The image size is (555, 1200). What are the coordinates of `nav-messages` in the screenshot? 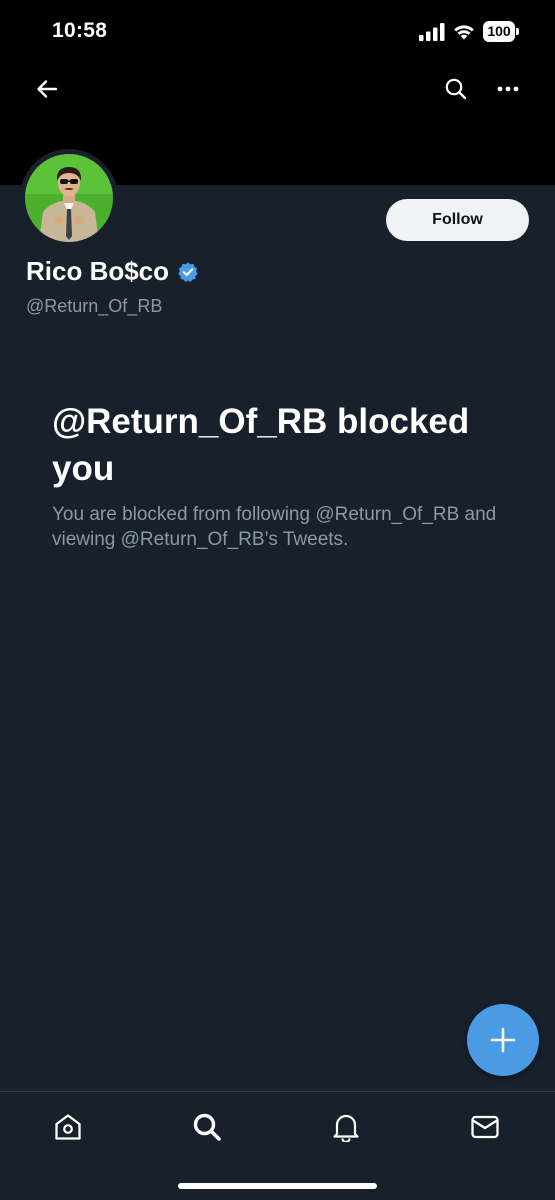 It's located at (485, 1127).